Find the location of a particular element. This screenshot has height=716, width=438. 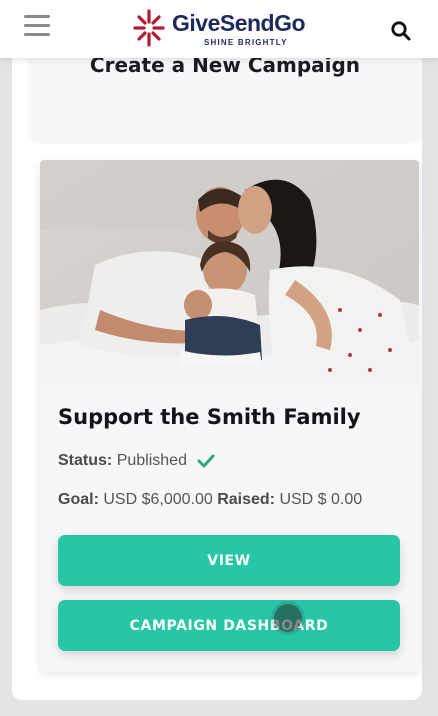

campaign-funding: Goal: USD $6,000.00 Raised: USD $ 0.00 is located at coordinates (210, 500).